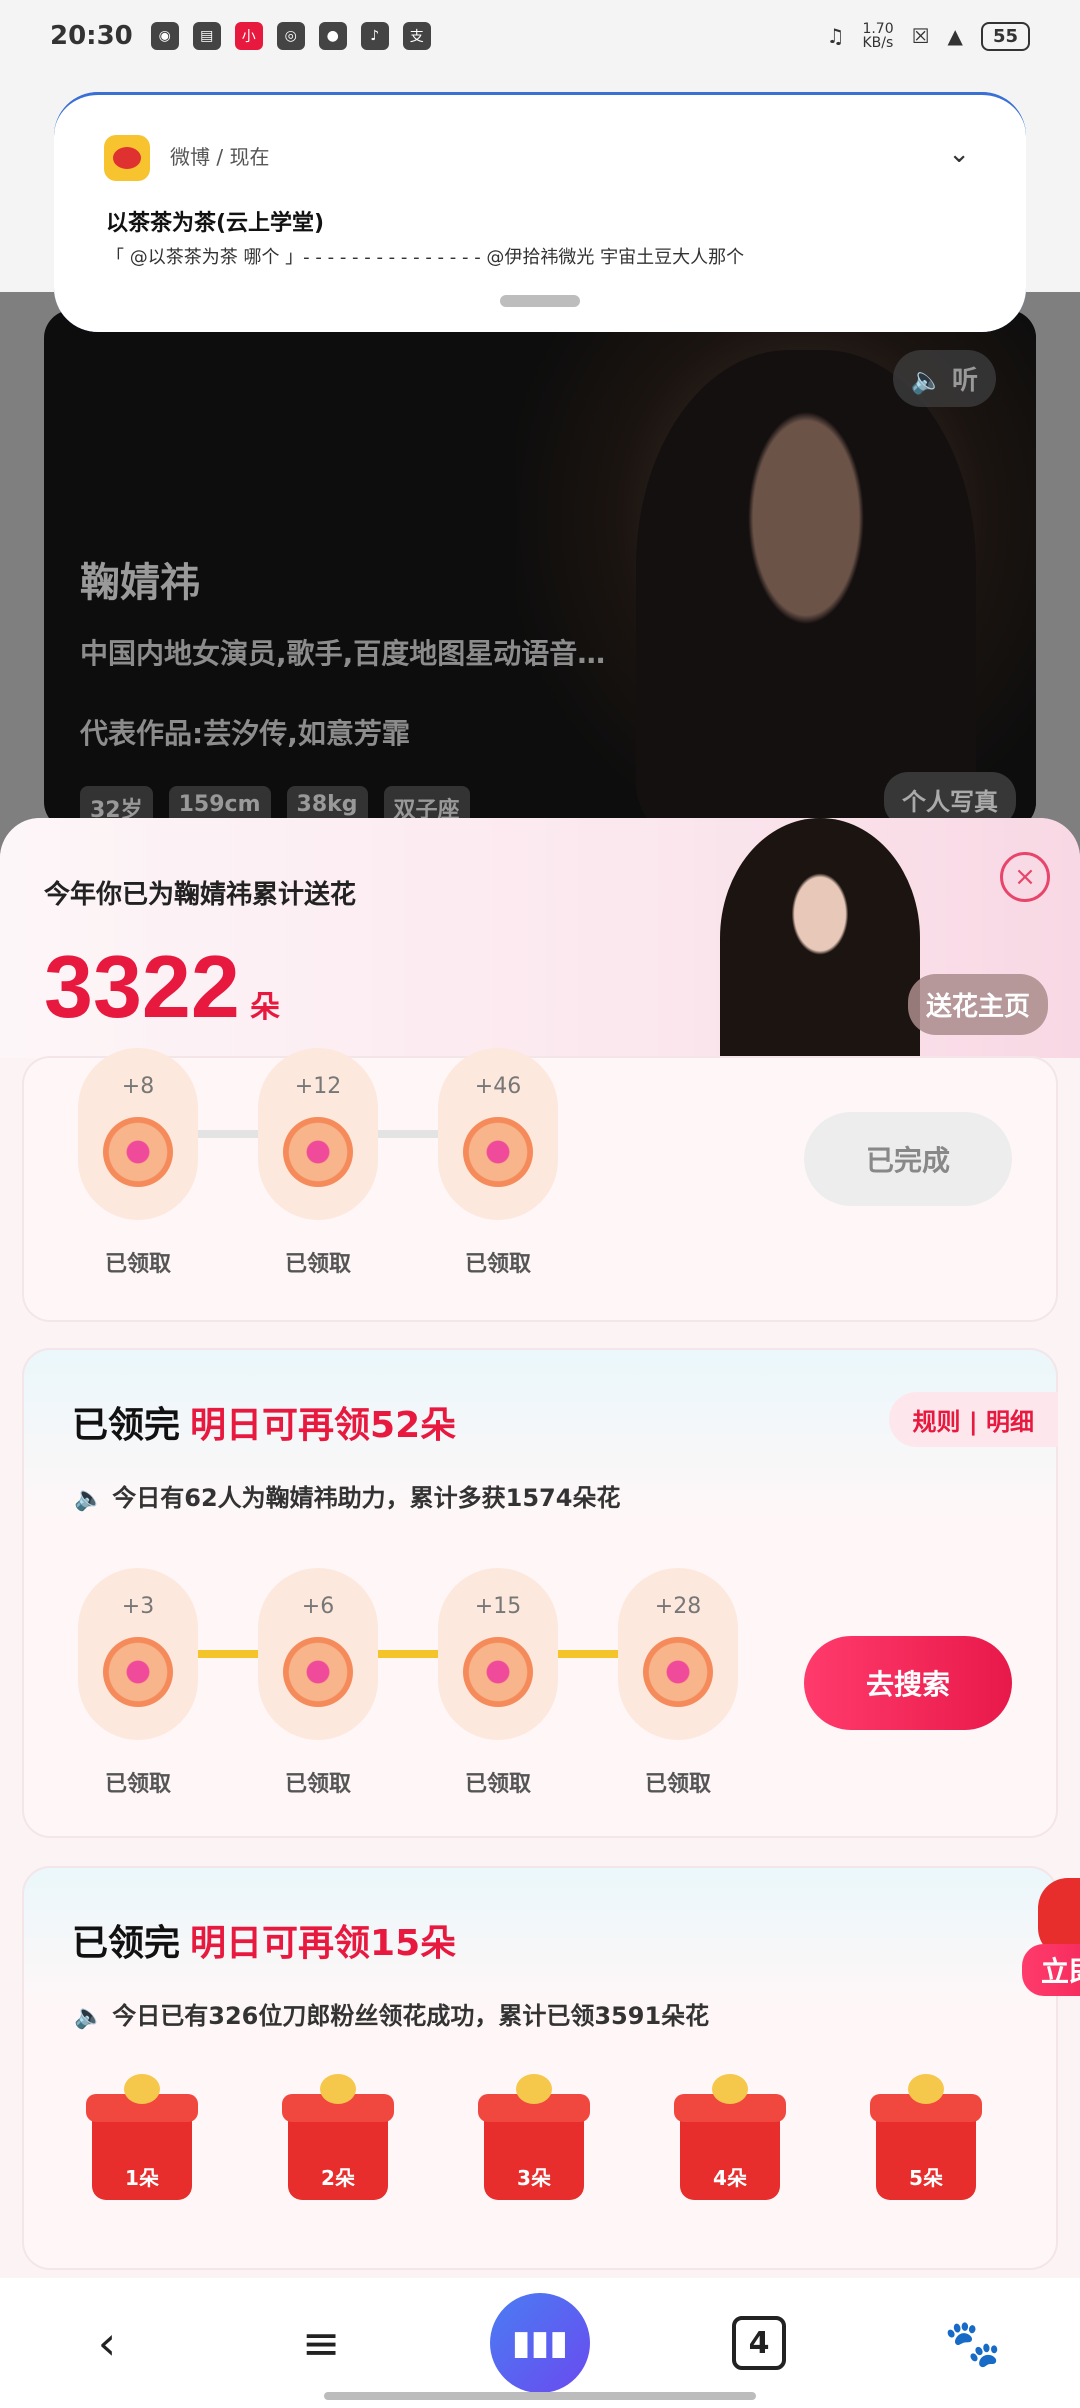 This screenshot has width=1080, height=2408. Describe the element at coordinates (920, 36) in the screenshot. I see `no-sim-icon: ☒` at that location.